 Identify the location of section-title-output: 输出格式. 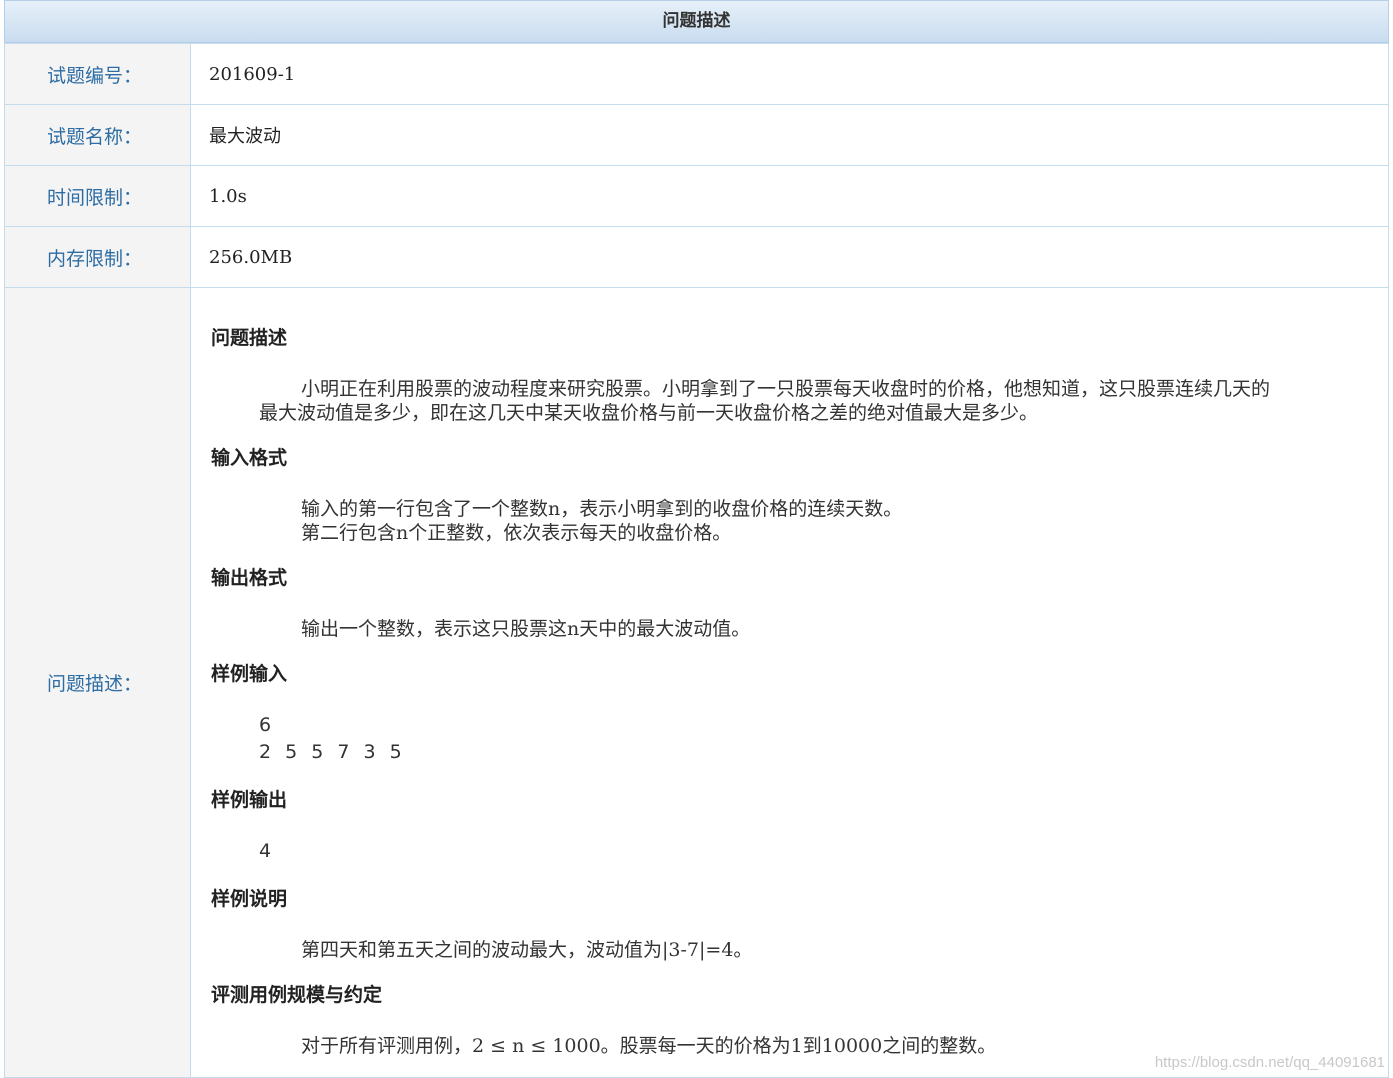
(249, 576).